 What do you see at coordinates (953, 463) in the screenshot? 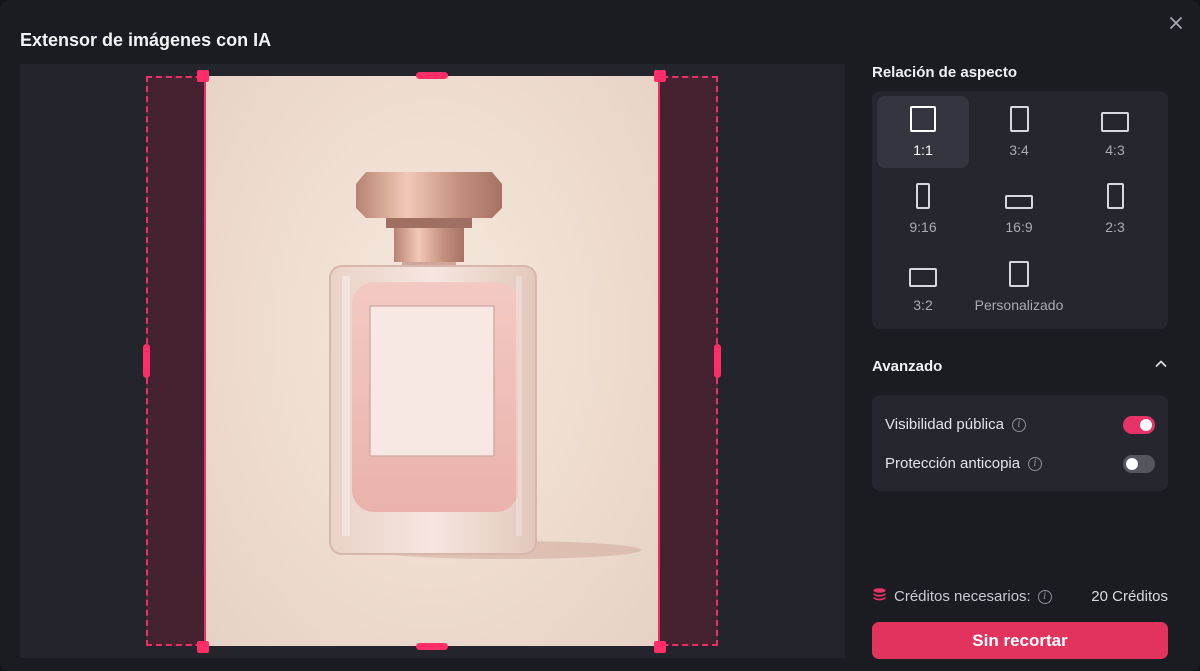
I see `copy-protection-label: Protección anticopia` at bounding box center [953, 463].